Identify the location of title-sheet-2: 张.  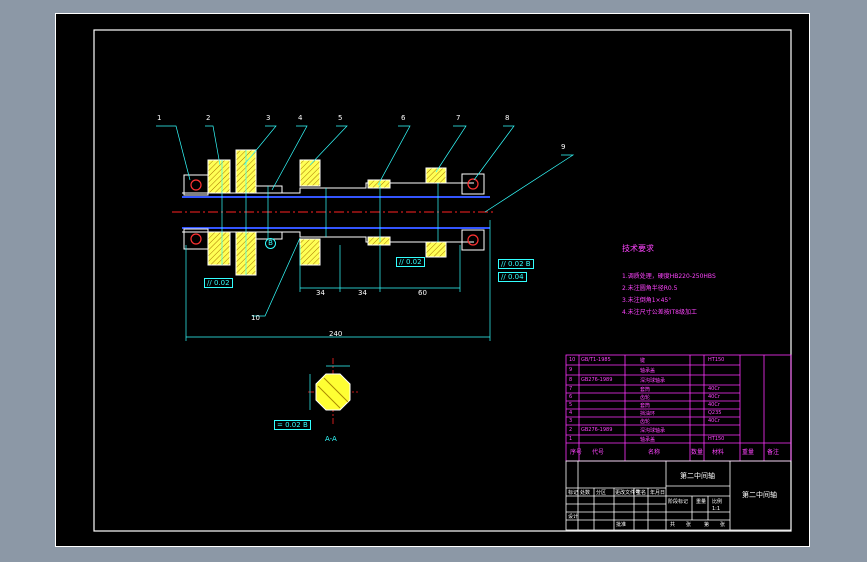
(689, 525).